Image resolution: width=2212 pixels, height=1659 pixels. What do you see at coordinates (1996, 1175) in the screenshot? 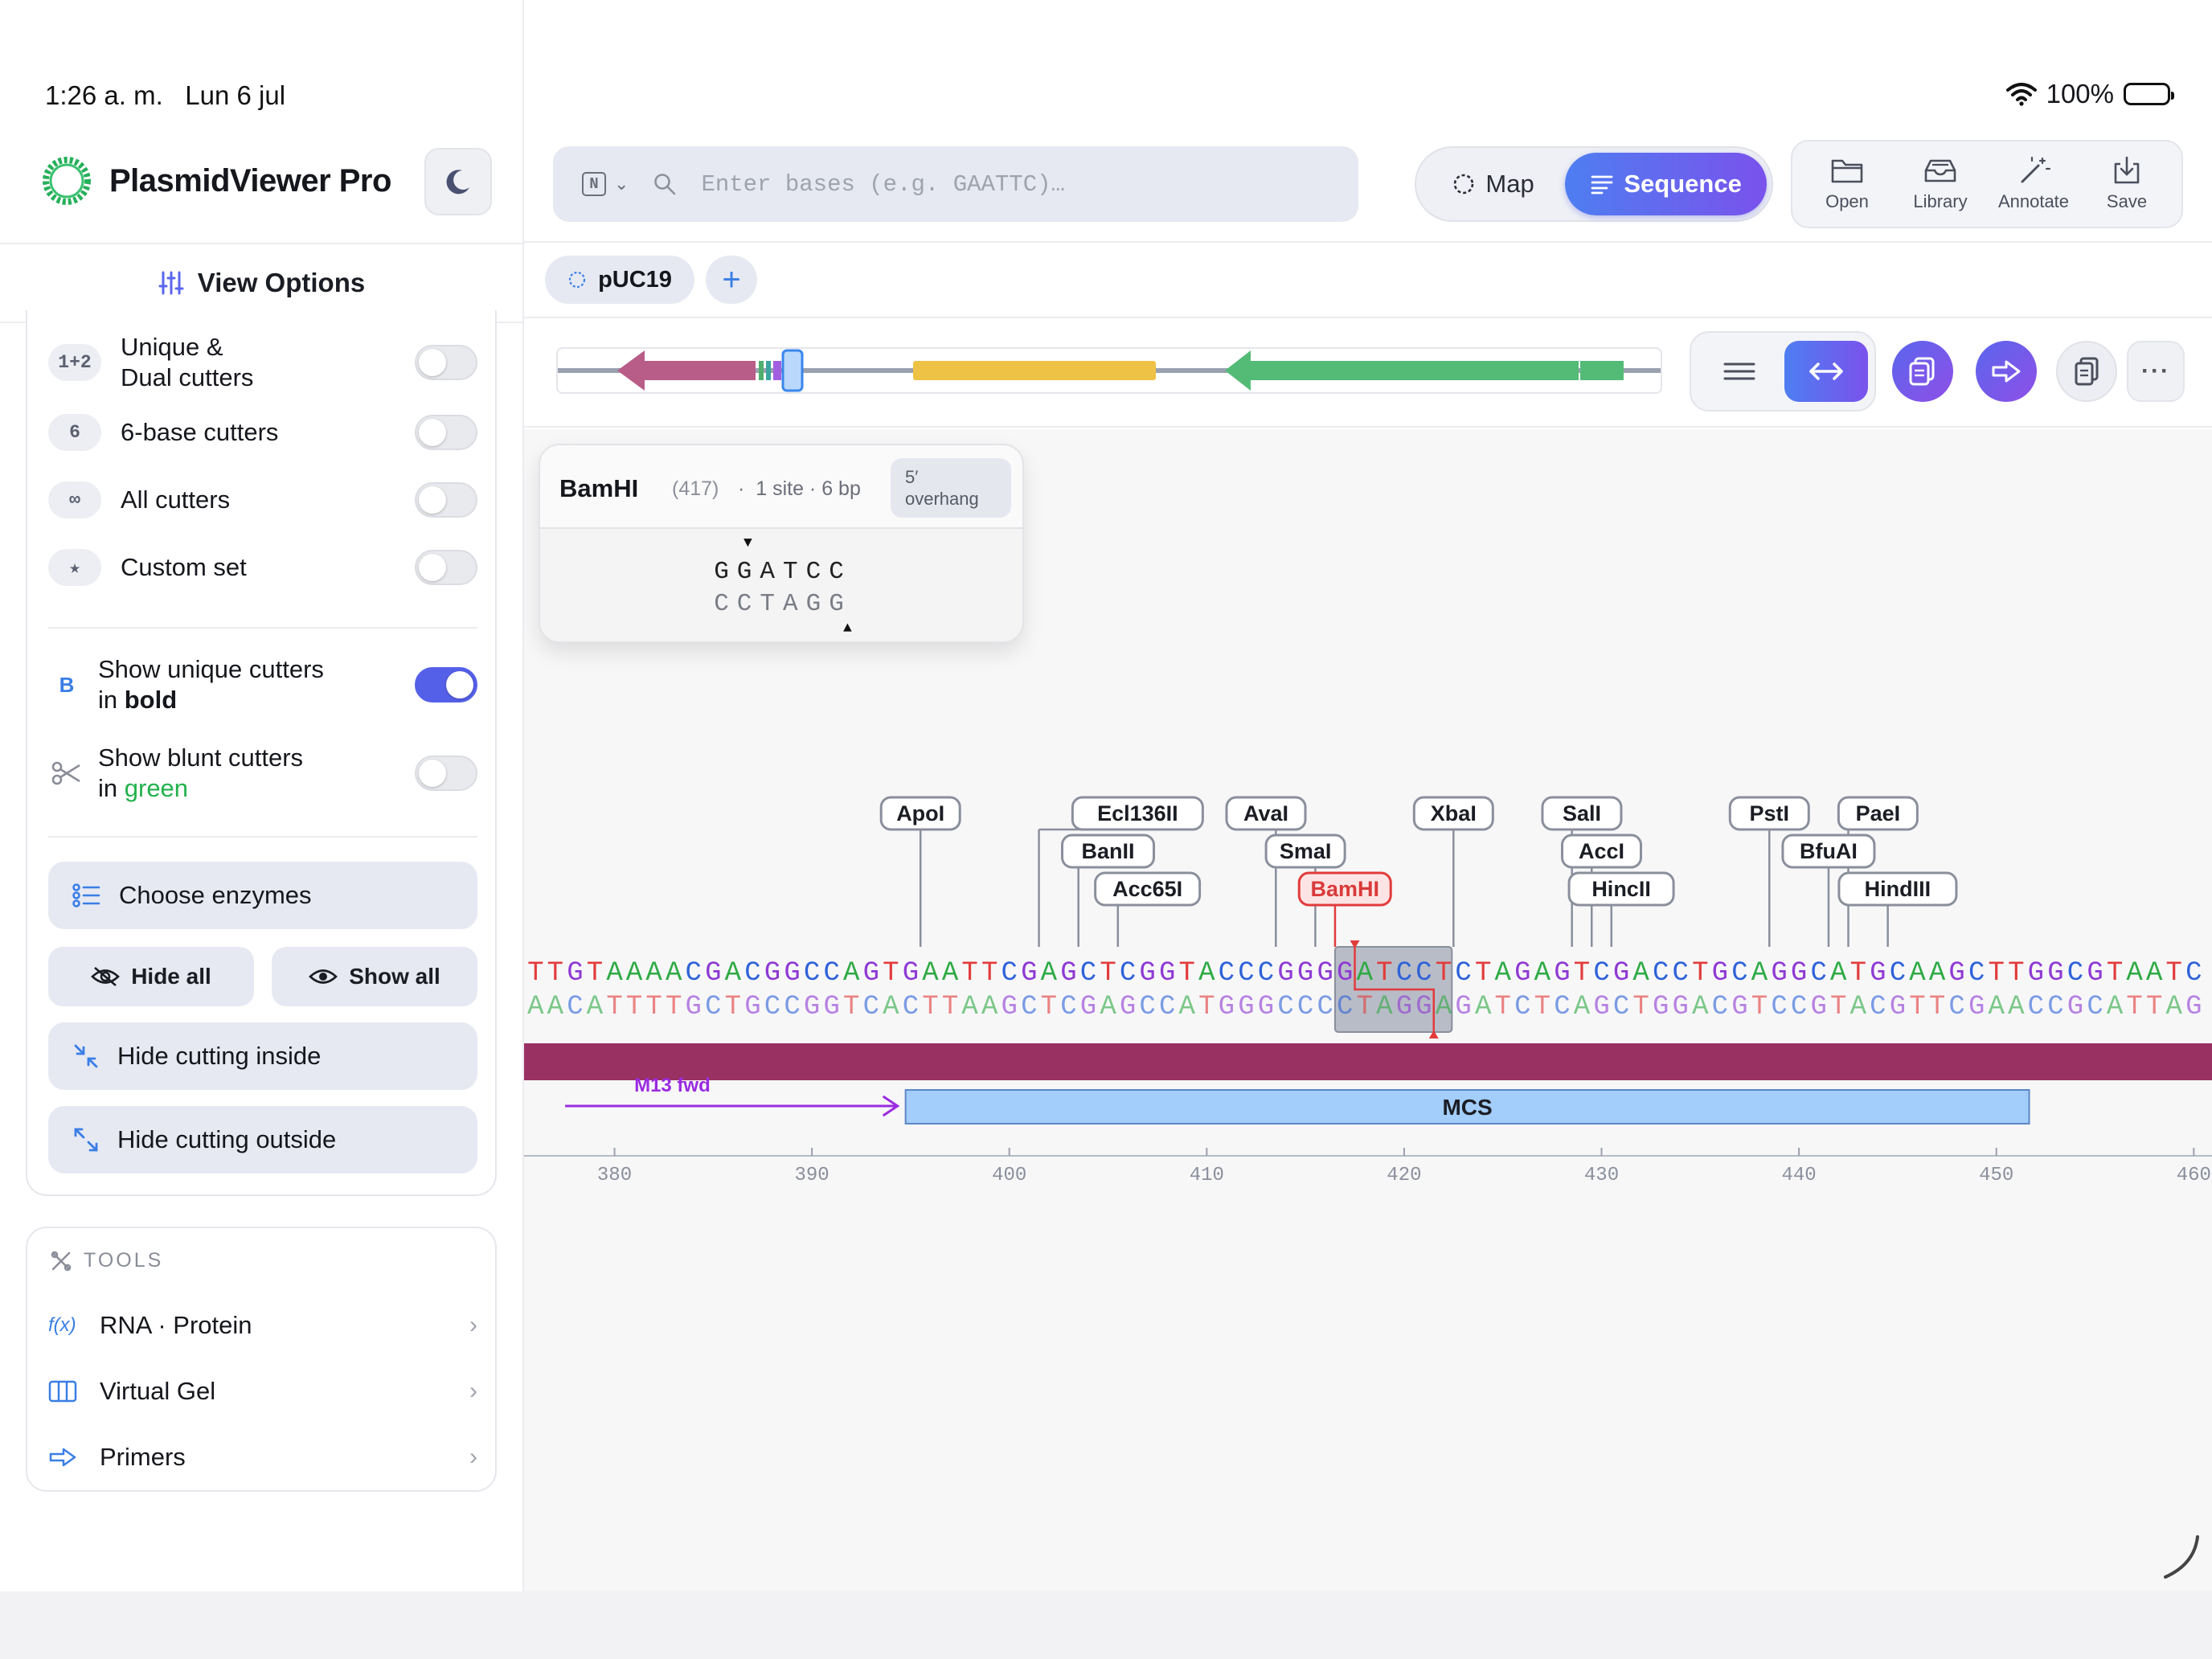
I see `ruler-tick-label: 450` at bounding box center [1996, 1175].